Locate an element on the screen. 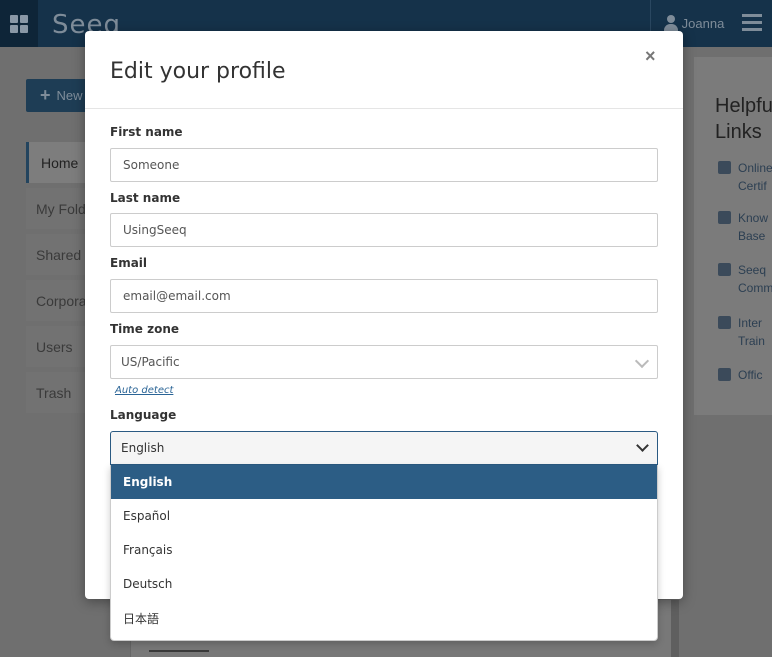 The width and height of the screenshot is (772, 657). help-link-knowledge-base: Know Base is located at coordinates (745, 227).